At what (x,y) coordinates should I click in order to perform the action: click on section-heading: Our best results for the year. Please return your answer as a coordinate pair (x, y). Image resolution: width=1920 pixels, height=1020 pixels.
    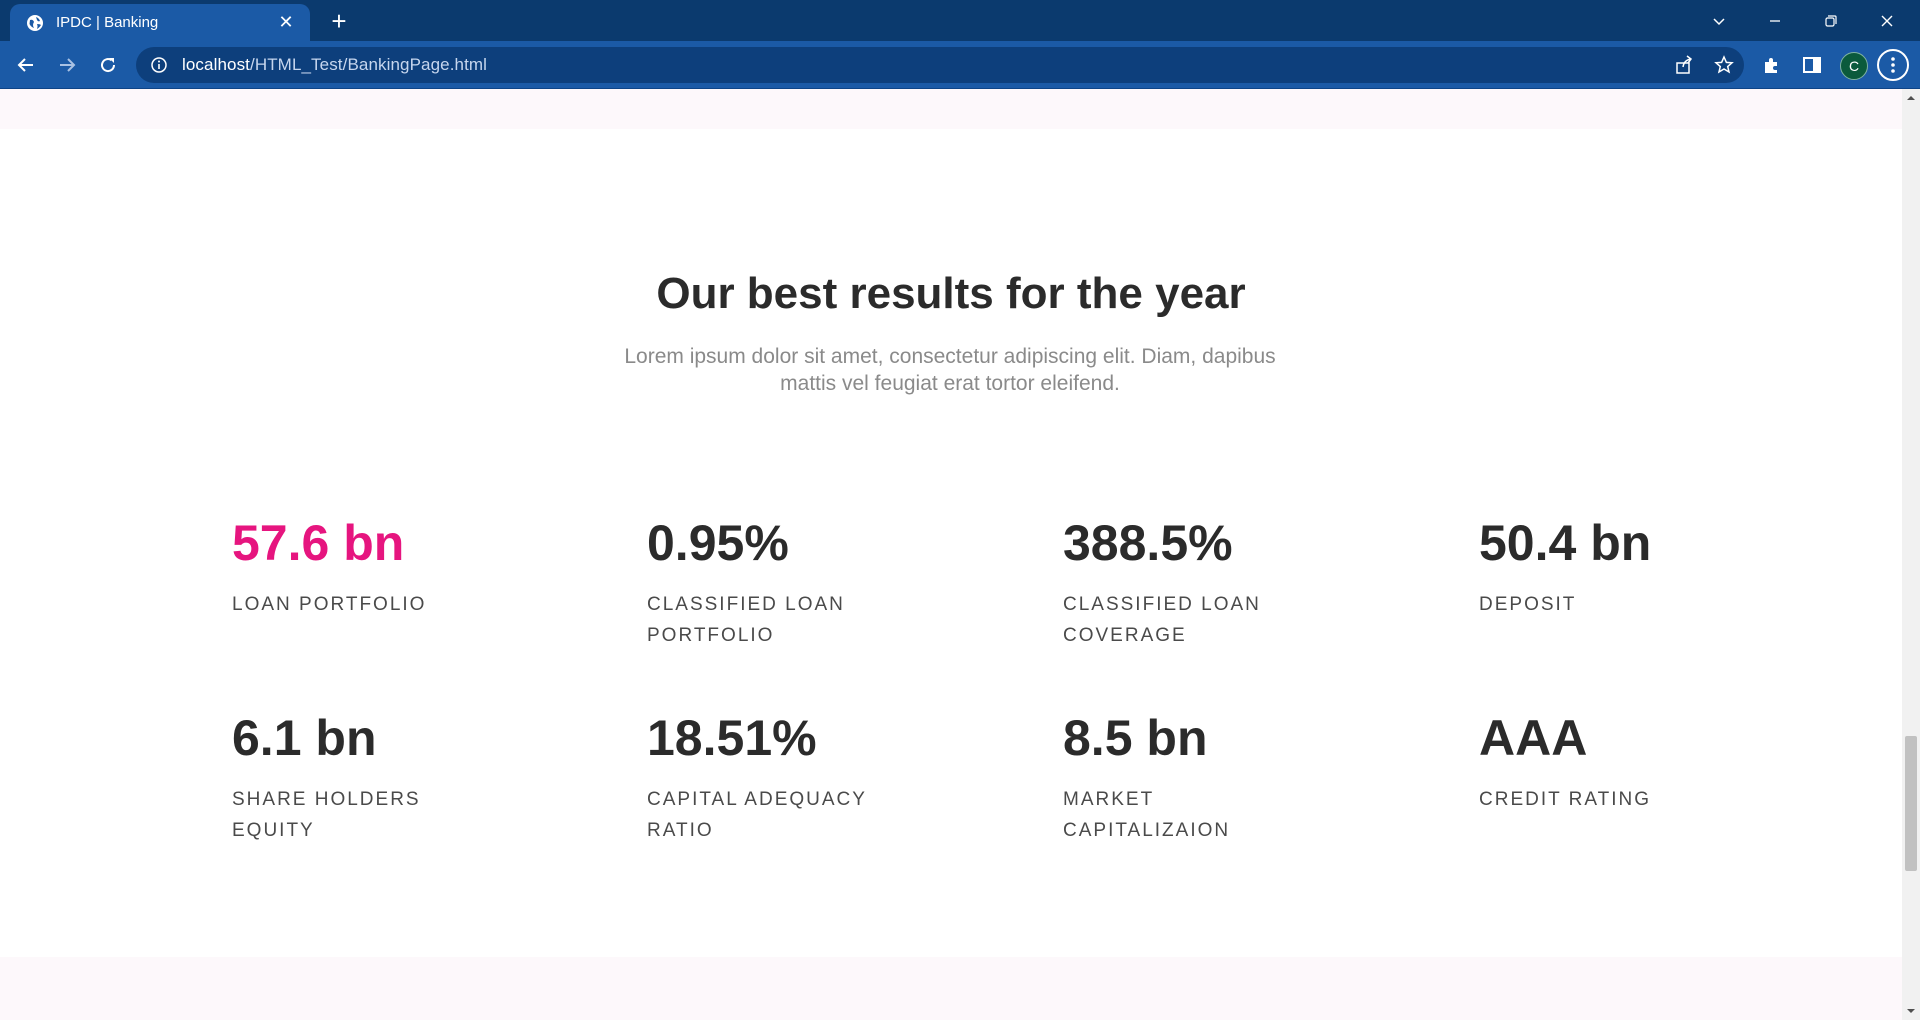
    Looking at the image, I should click on (951, 293).